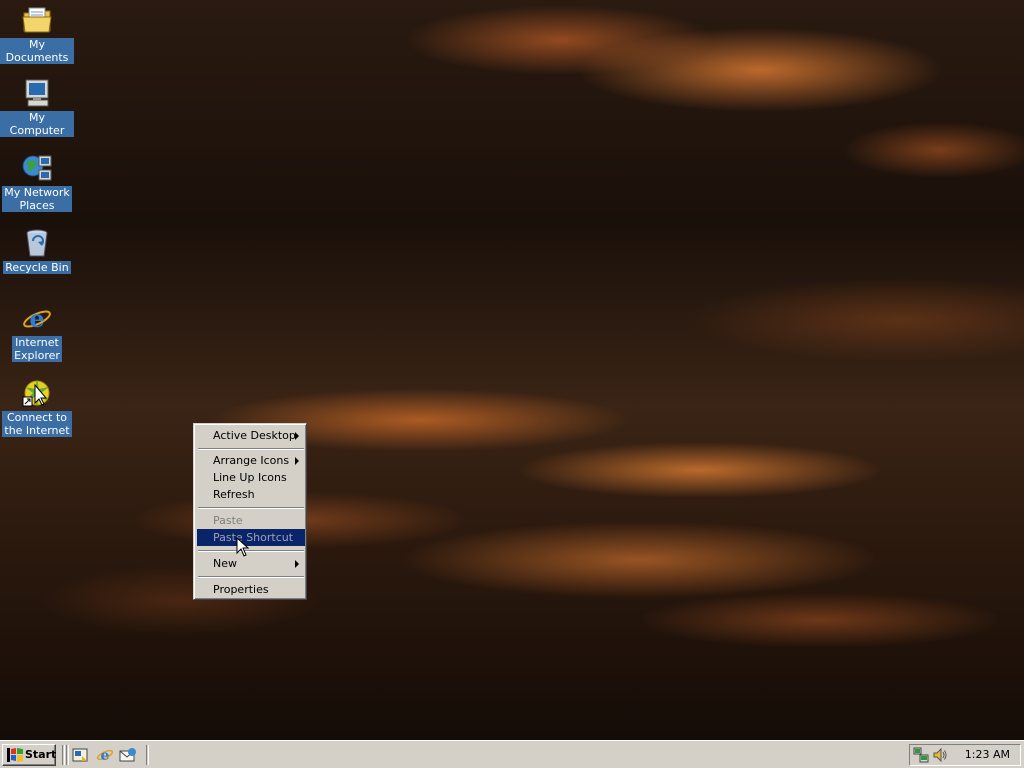  I want to click on menu-item-label: Line Up Icons, so click(250, 477).